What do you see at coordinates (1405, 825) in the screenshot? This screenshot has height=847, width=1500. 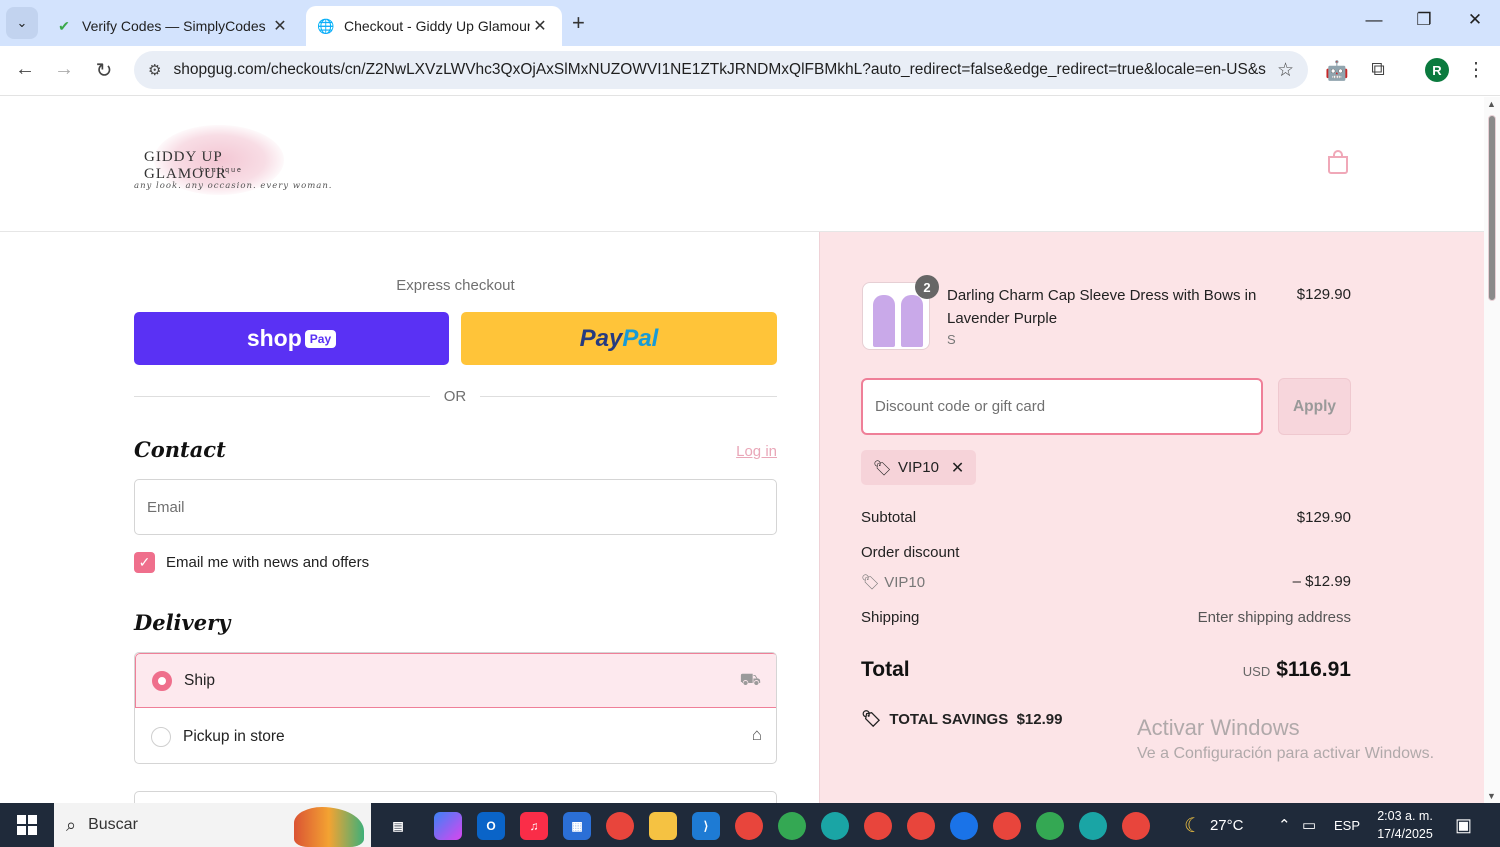 I see `system-clock: 2:03 a. m. 17/4/2025` at bounding box center [1405, 825].